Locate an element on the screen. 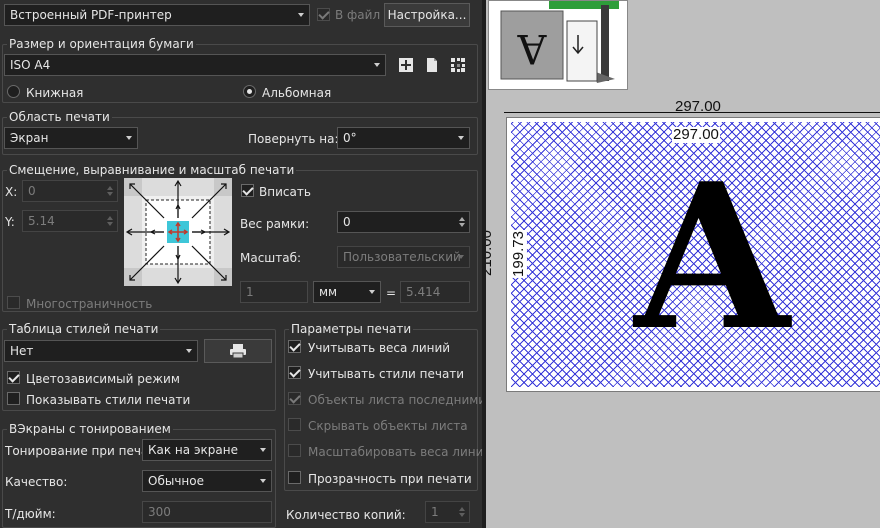 This screenshot has width=880, height=528. transparency-checkbox is located at coordinates (294, 477).